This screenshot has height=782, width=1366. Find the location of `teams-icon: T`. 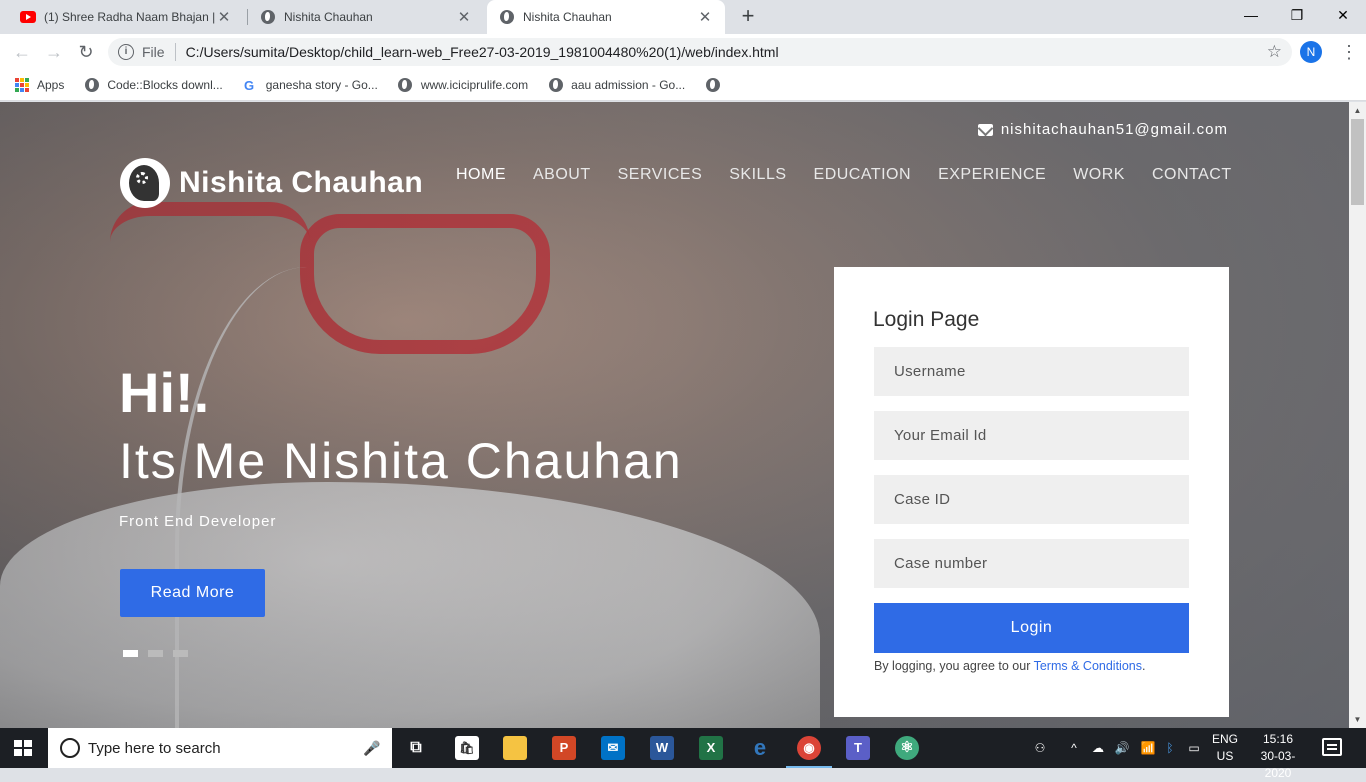

teams-icon: T is located at coordinates (858, 748).